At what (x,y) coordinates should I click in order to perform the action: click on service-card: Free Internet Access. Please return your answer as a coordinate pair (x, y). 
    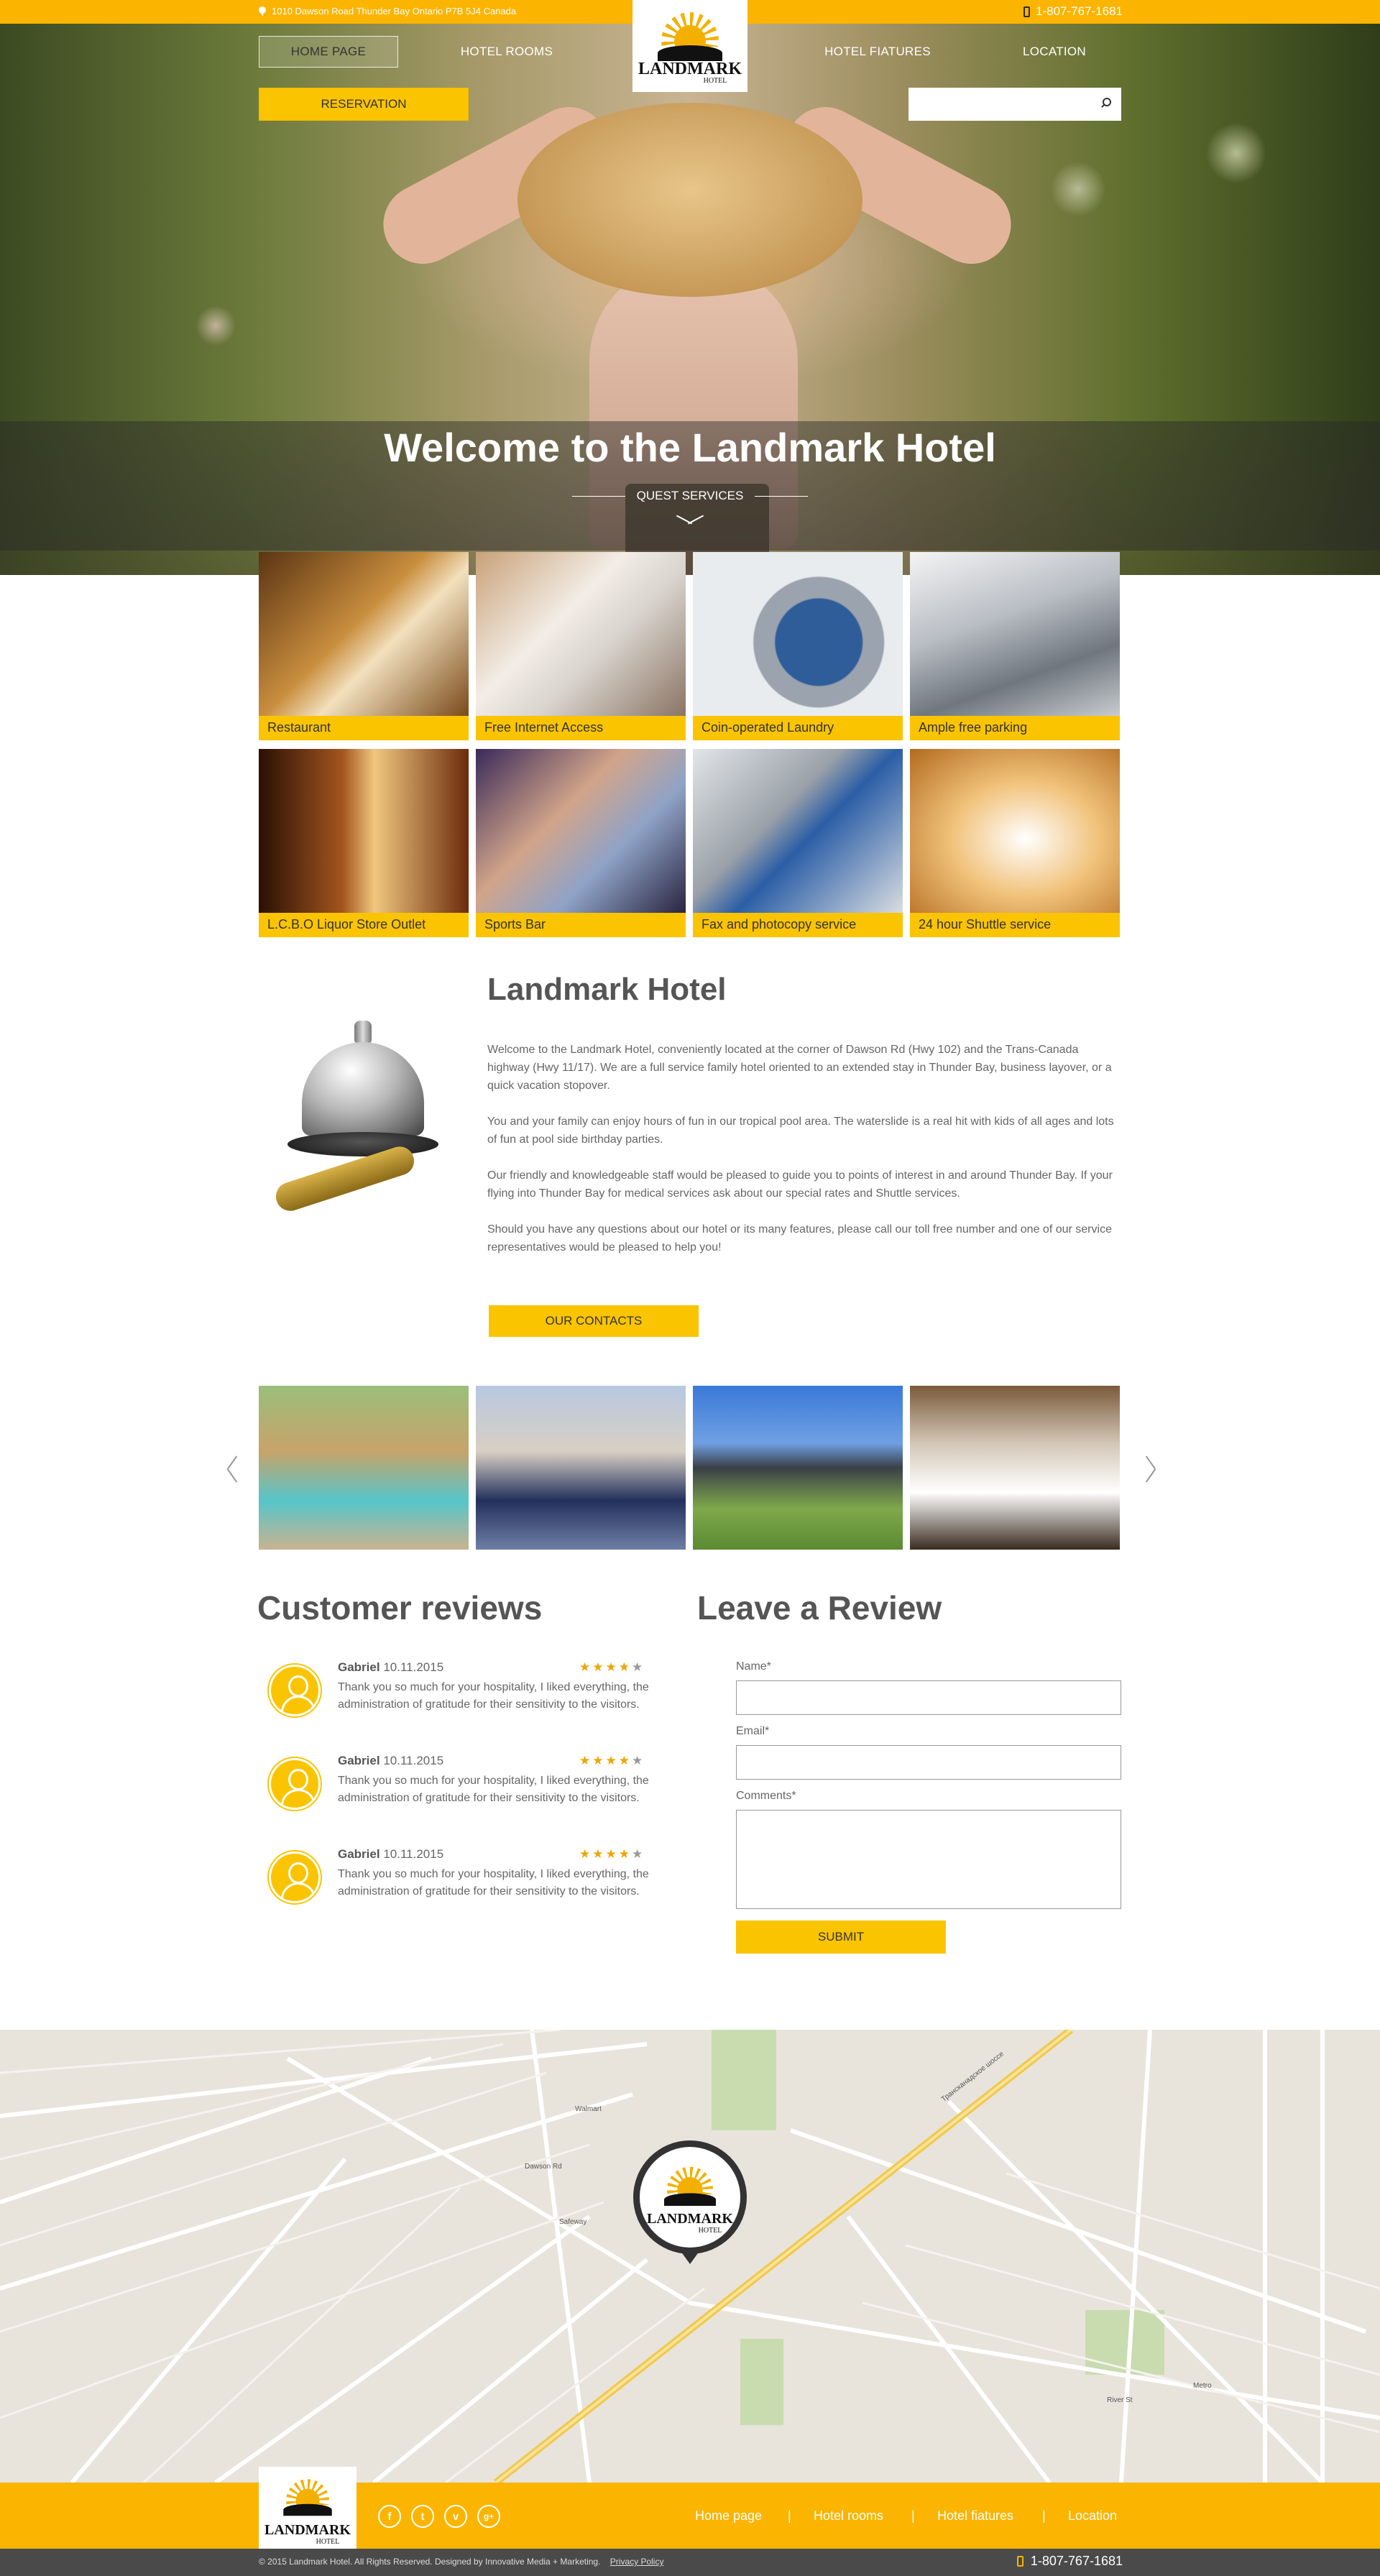
    Looking at the image, I should click on (581, 646).